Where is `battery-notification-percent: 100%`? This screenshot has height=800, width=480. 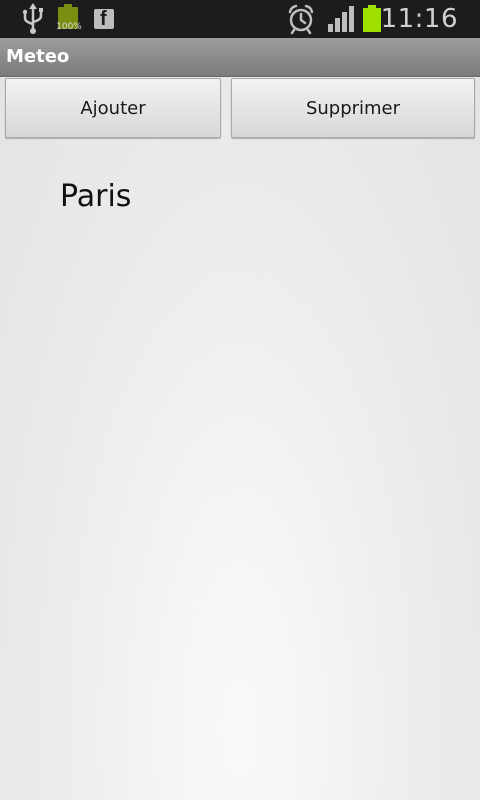 battery-notification-percent: 100% is located at coordinates (69, 27).